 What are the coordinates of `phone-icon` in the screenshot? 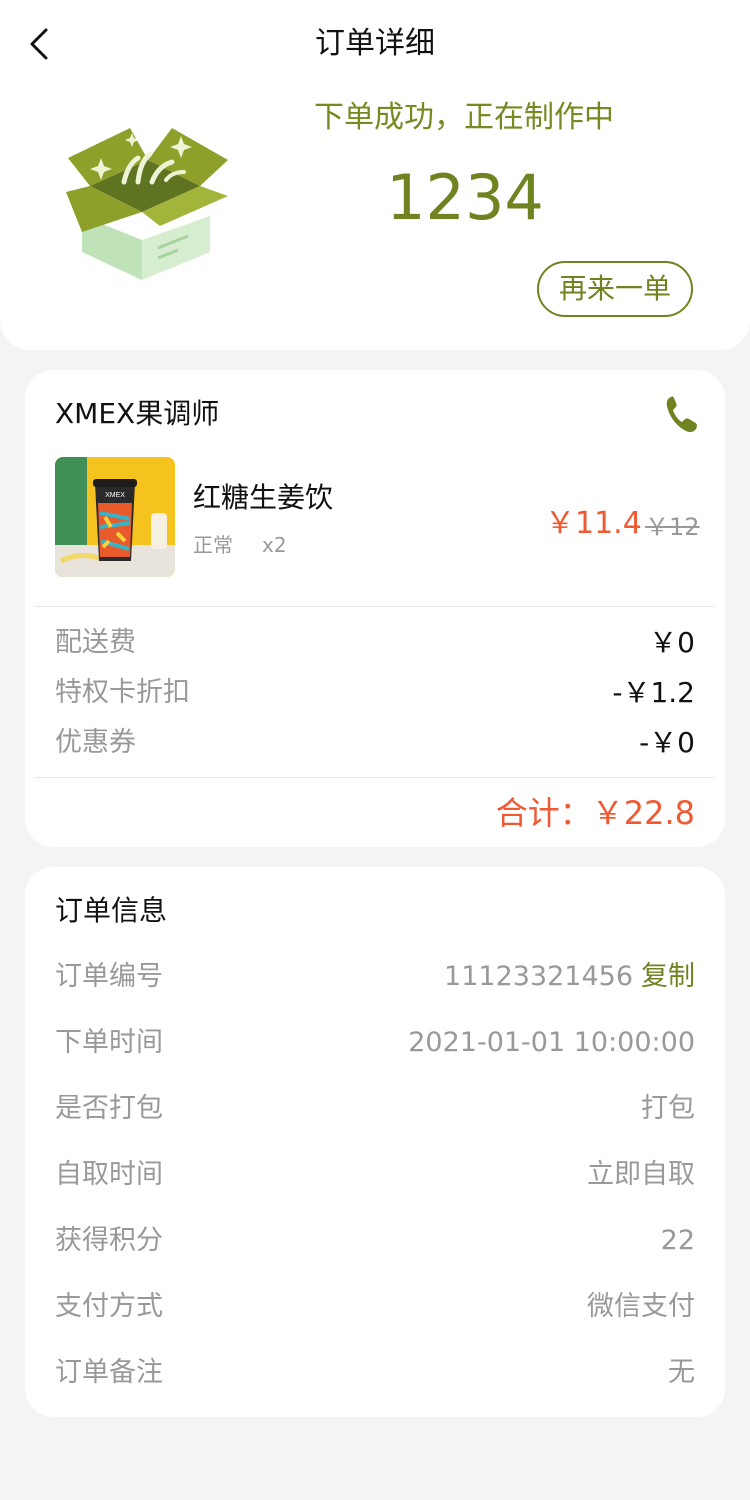 It's located at (681, 414).